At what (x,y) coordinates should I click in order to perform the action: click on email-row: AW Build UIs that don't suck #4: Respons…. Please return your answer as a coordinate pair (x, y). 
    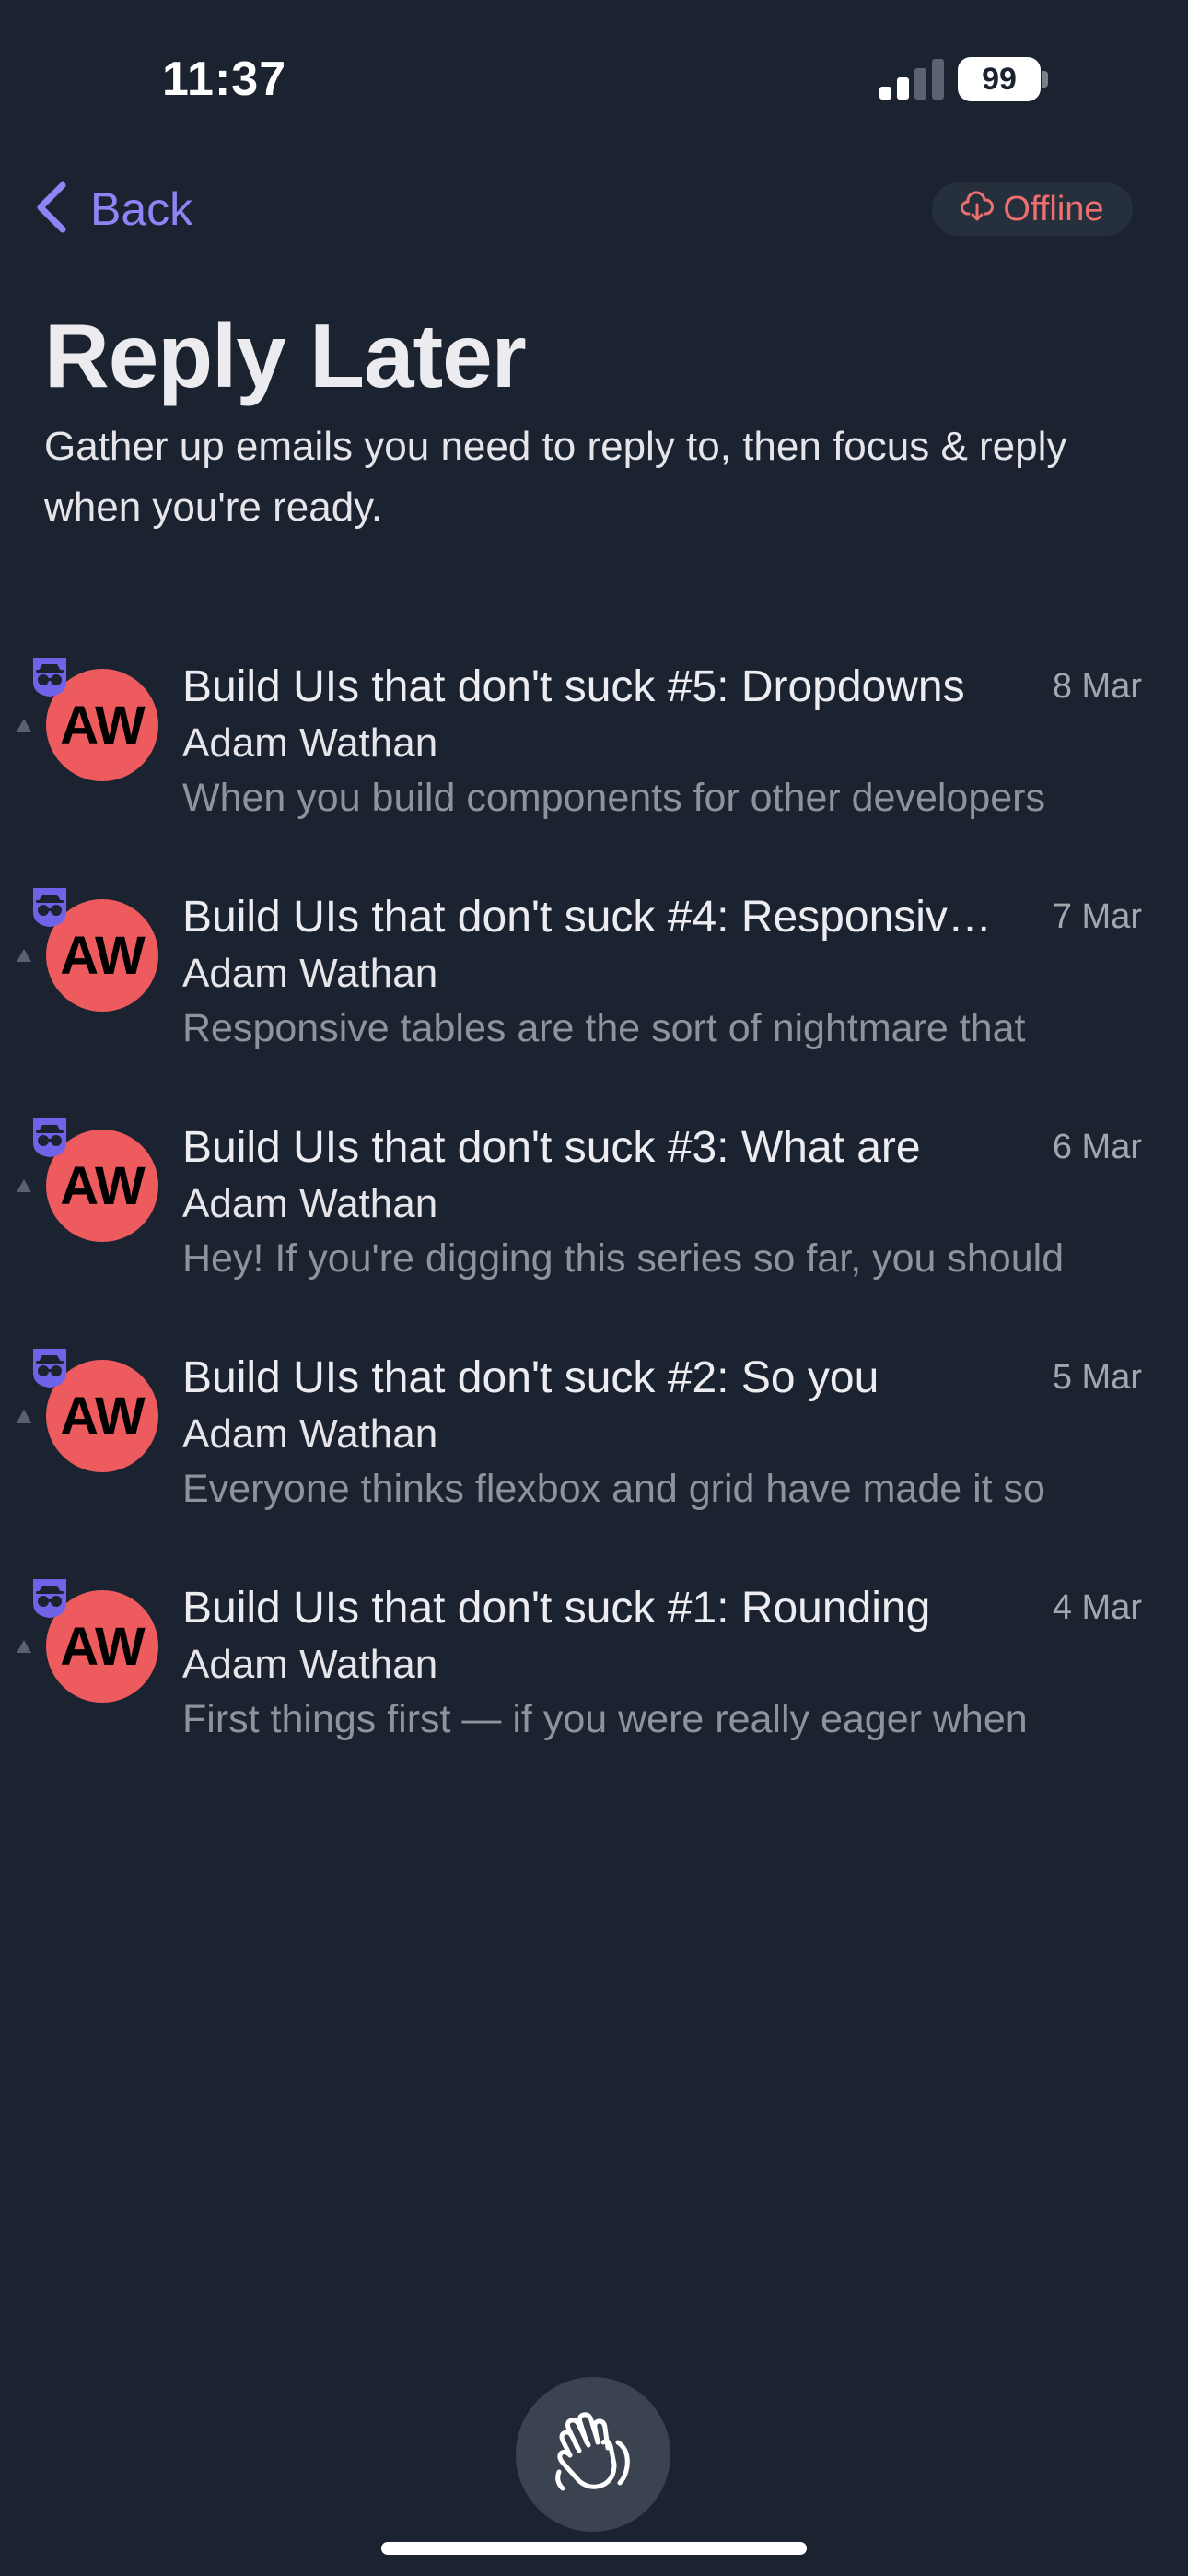
    Looking at the image, I should click on (594, 990).